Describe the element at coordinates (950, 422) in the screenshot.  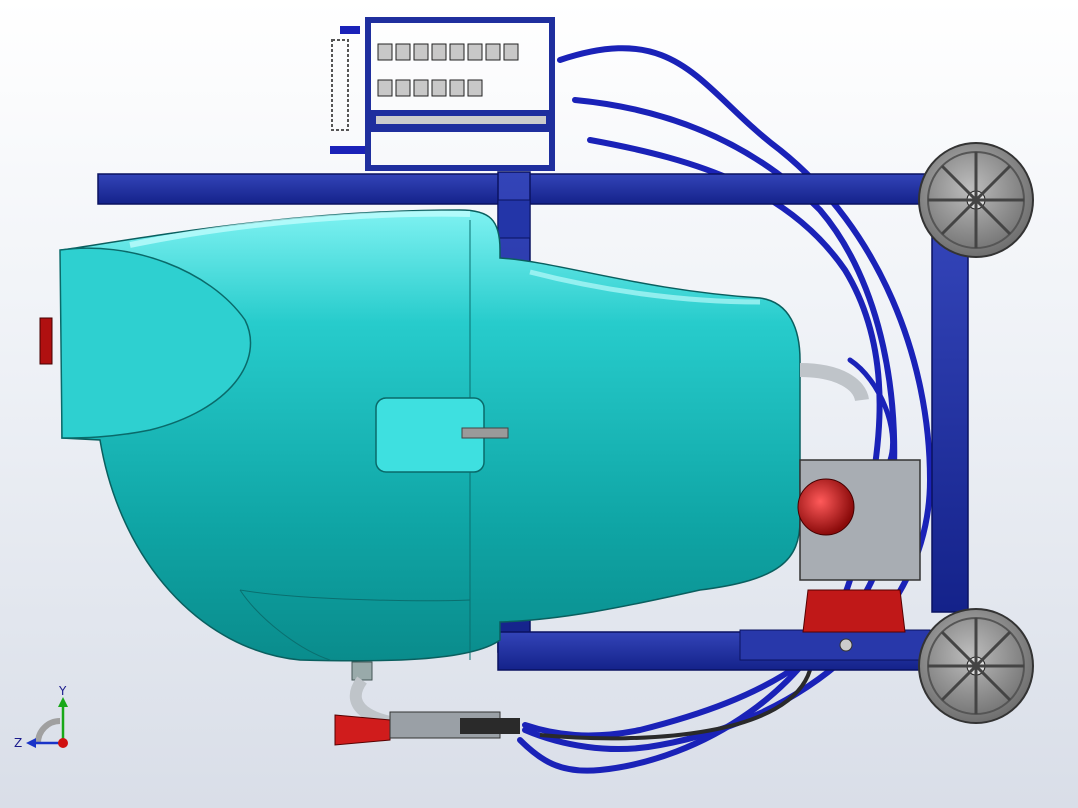
I see `frame-right-upright` at that location.